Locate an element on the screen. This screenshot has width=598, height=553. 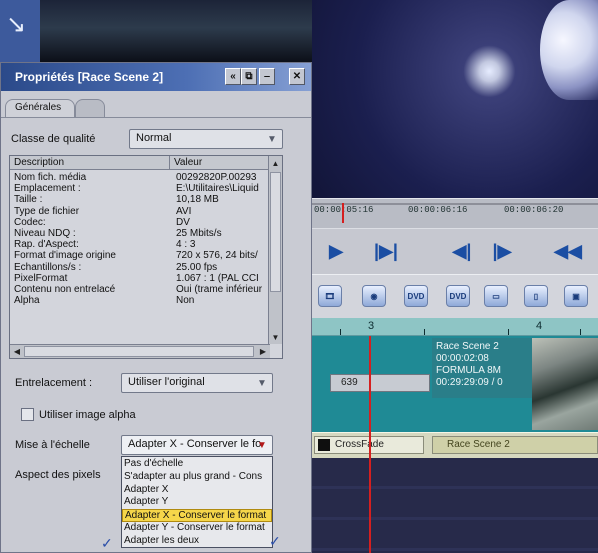
table-row: Alpha Non is located at coordinates (139, 300).